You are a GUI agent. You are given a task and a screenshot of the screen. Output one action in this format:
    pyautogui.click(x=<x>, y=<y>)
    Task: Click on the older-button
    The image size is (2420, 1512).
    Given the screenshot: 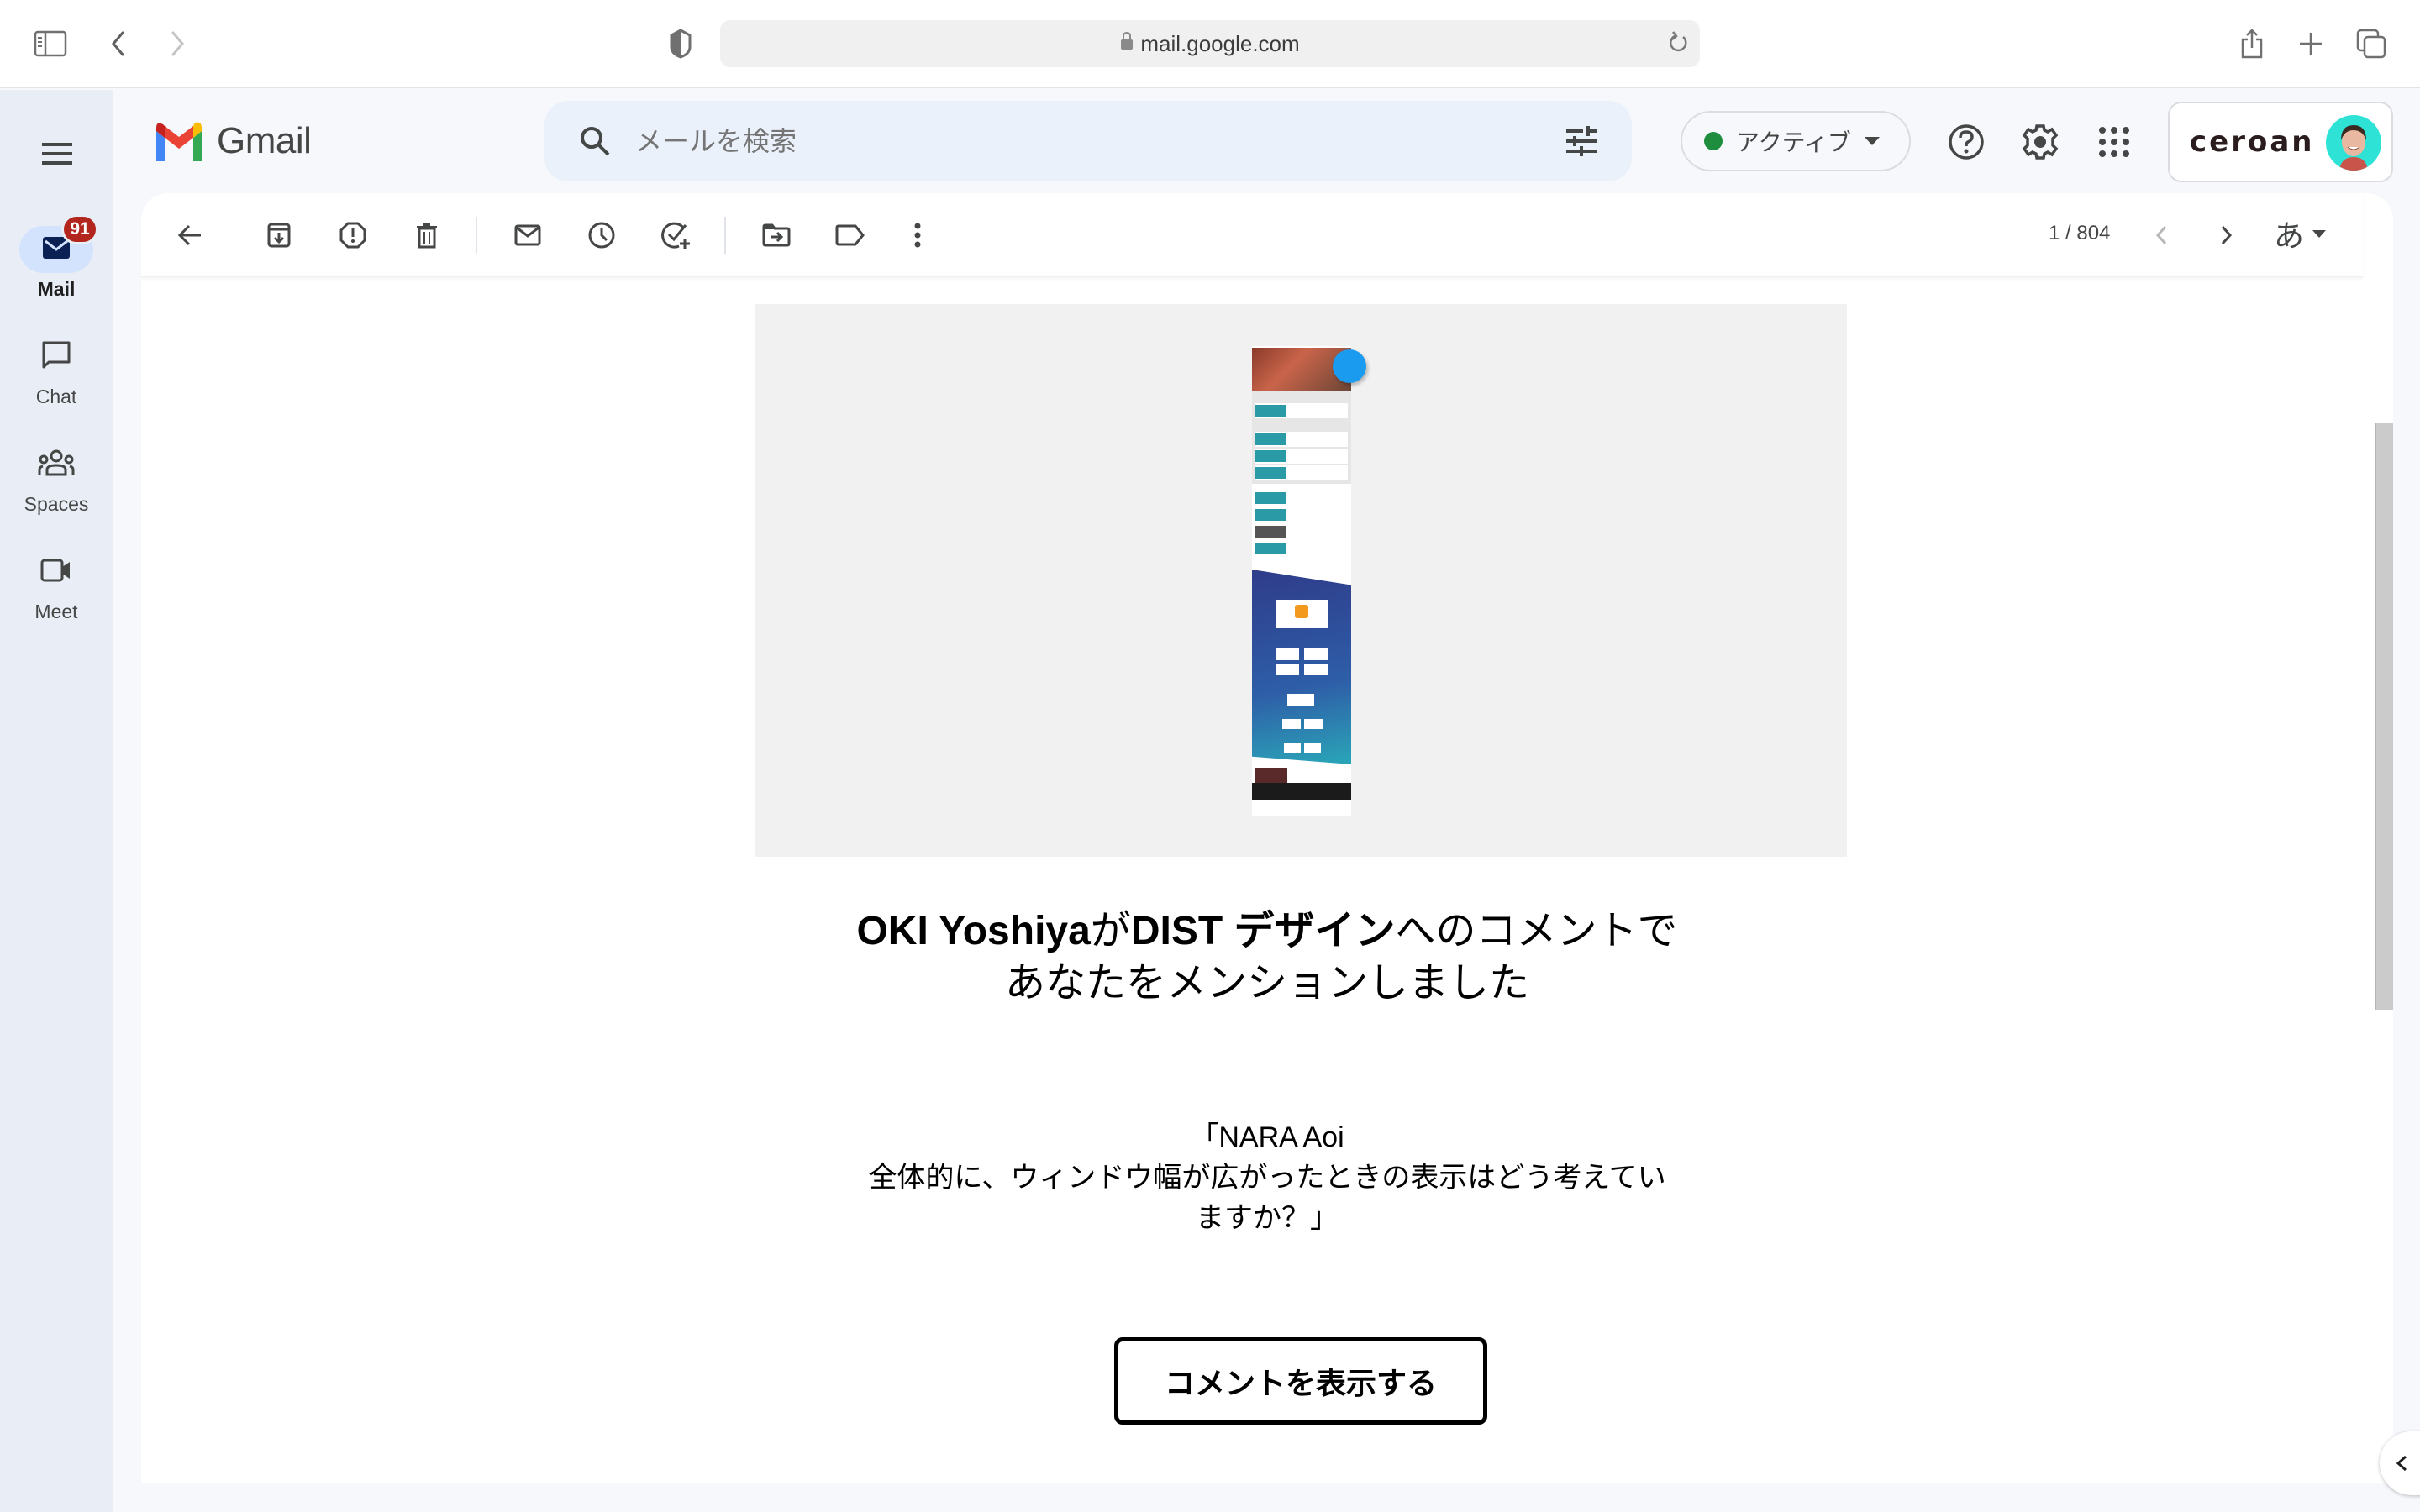 What is the action you would take?
    pyautogui.click(x=2227, y=235)
    